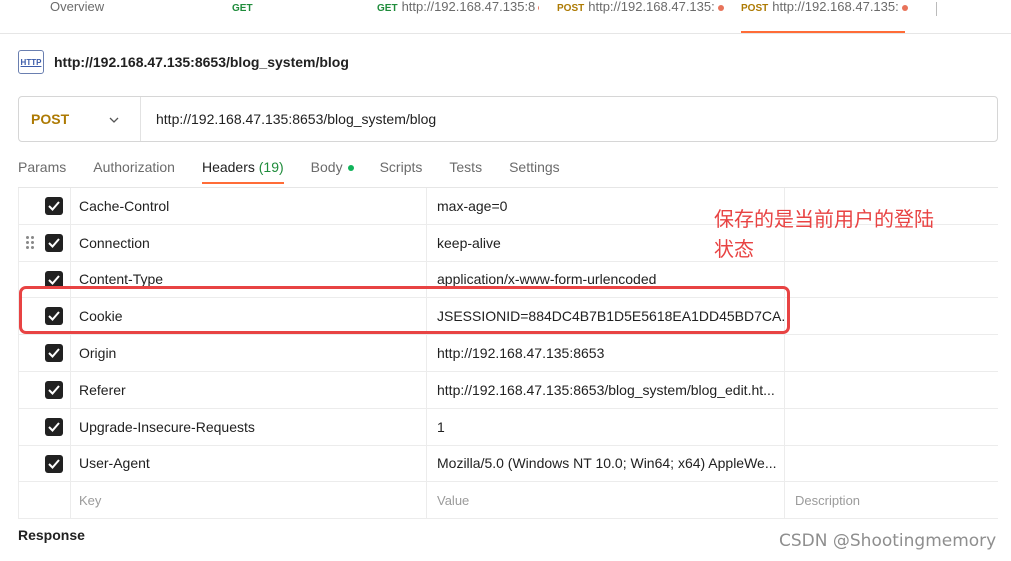 This screenshot has height=561, width=1011. What do you see at coordinates (823, 32) in the screenshot?
I see `active-tab-indicator` at bounding box center [823, 32].